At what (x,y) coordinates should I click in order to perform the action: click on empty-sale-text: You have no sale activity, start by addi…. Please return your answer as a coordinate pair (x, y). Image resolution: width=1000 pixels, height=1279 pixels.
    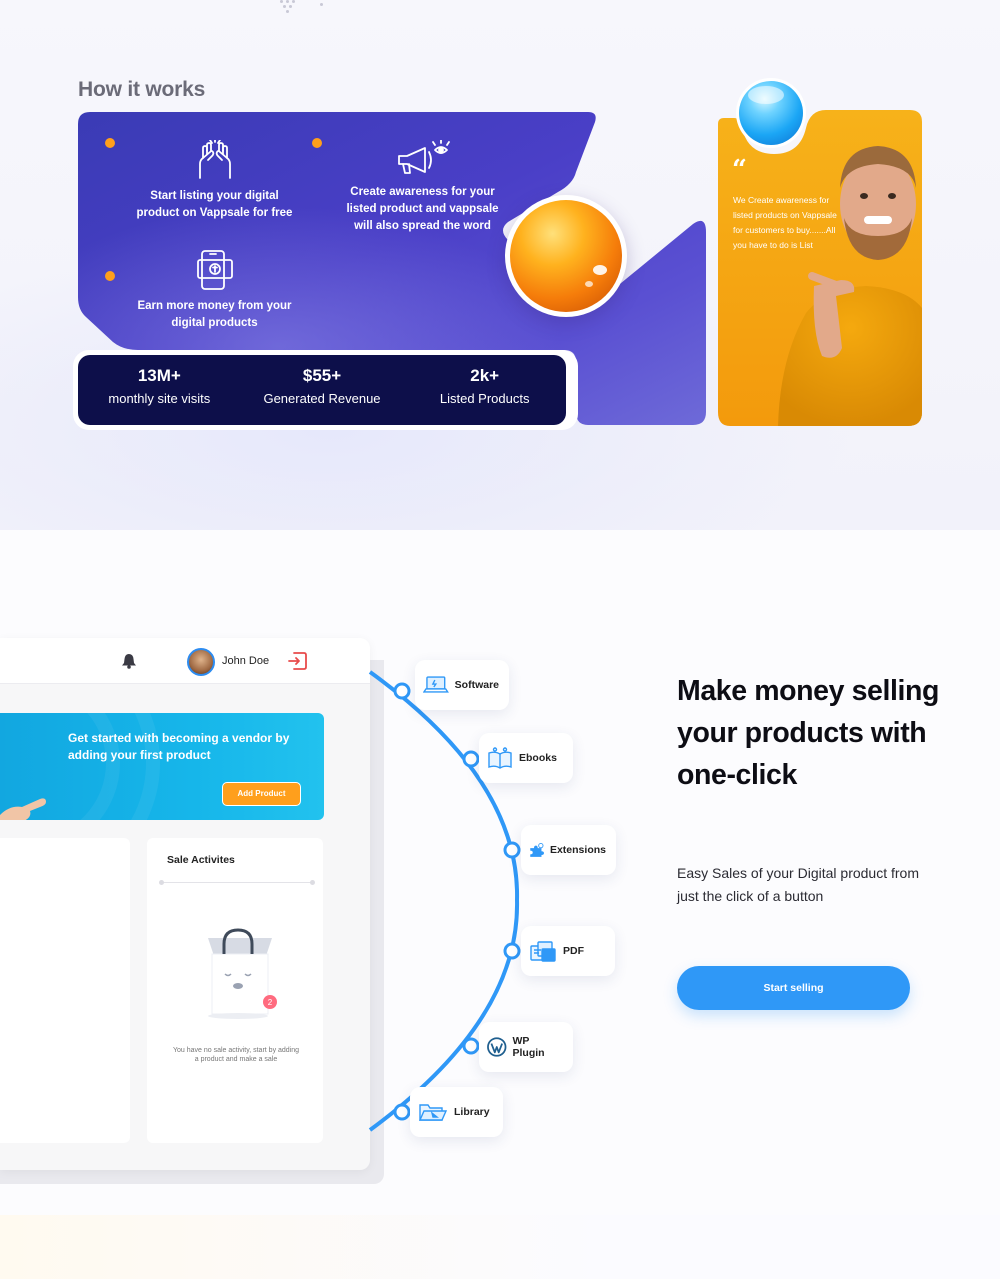
    Looking at the image, I should click on (236, 1055).